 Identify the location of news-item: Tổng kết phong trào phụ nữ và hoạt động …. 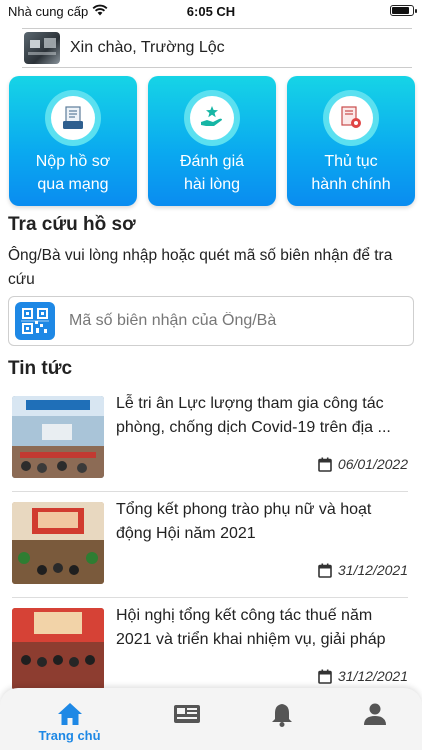
(210, 546).